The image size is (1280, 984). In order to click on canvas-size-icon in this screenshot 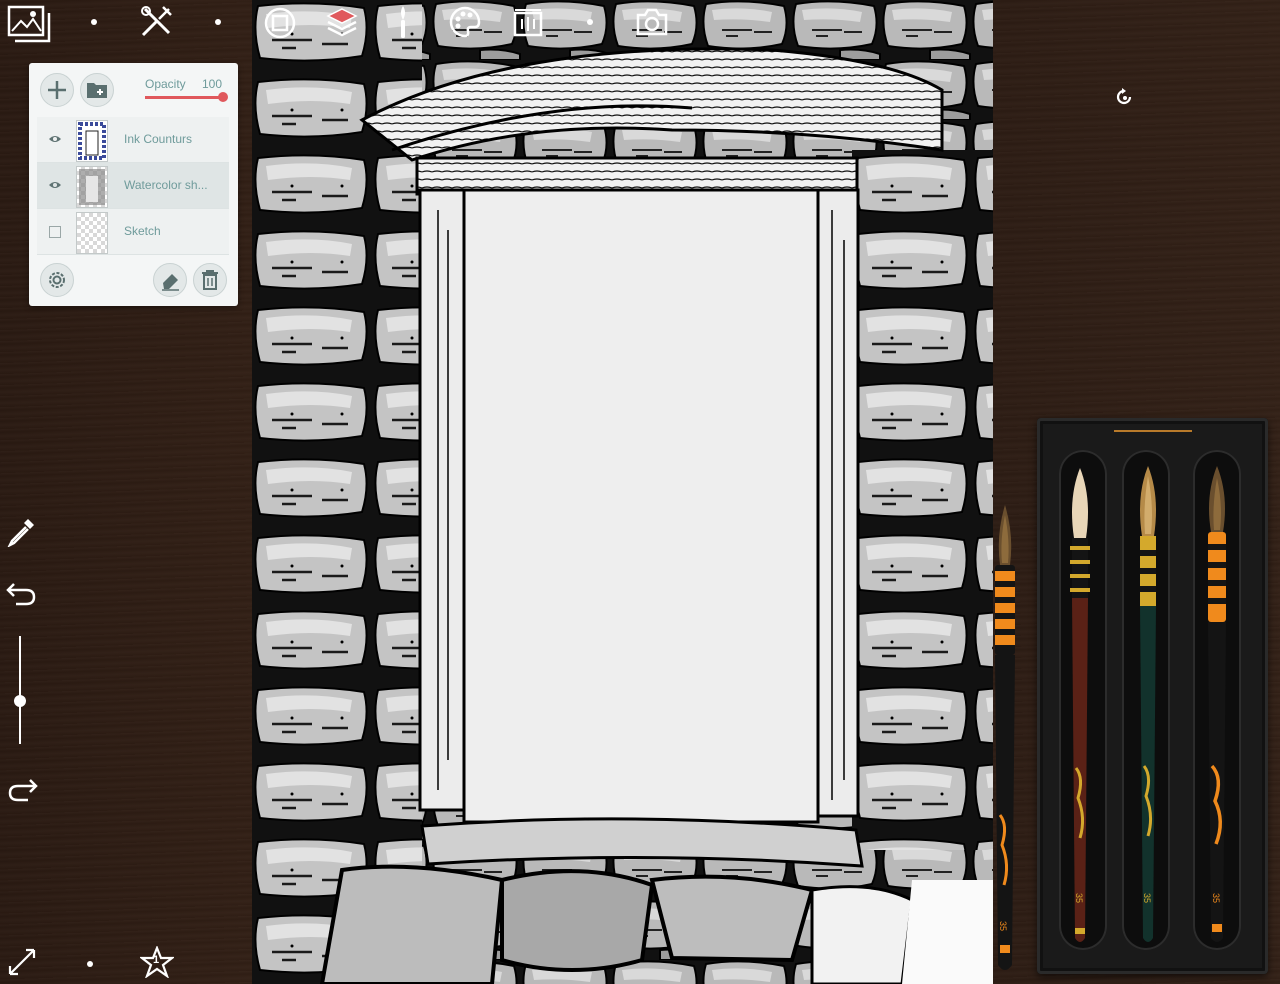, I will do `click(528, 22)`.